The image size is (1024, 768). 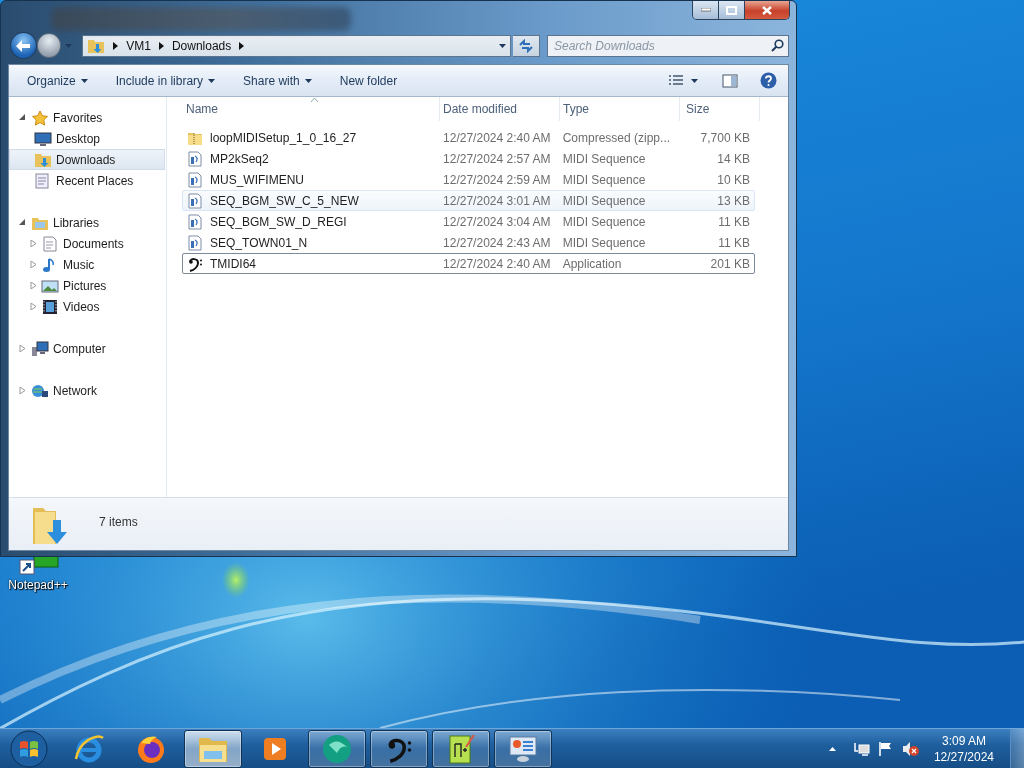 I want to click on close-button, so click(x=767, y=10).